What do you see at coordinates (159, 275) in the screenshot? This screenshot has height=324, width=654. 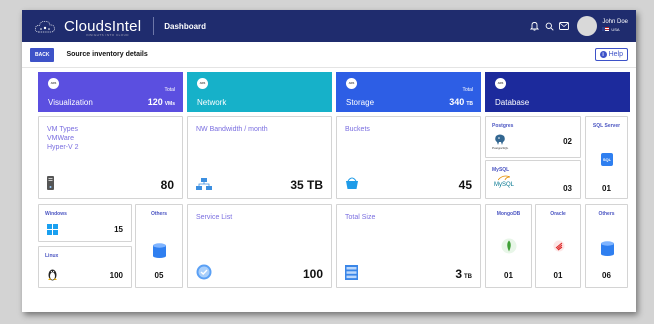 I see `os-others-count: 05` at bounding box center [159, 275].